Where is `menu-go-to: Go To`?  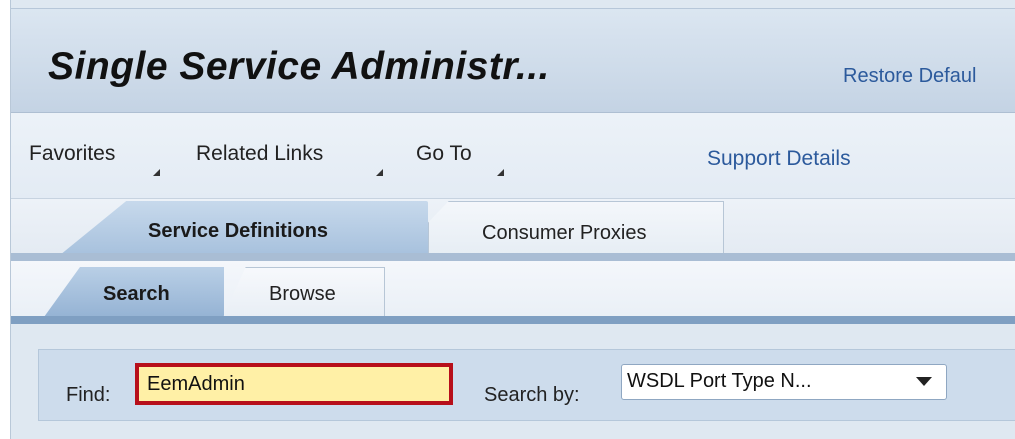 menu-go-to: Go To is located at coordinates (444, 154).